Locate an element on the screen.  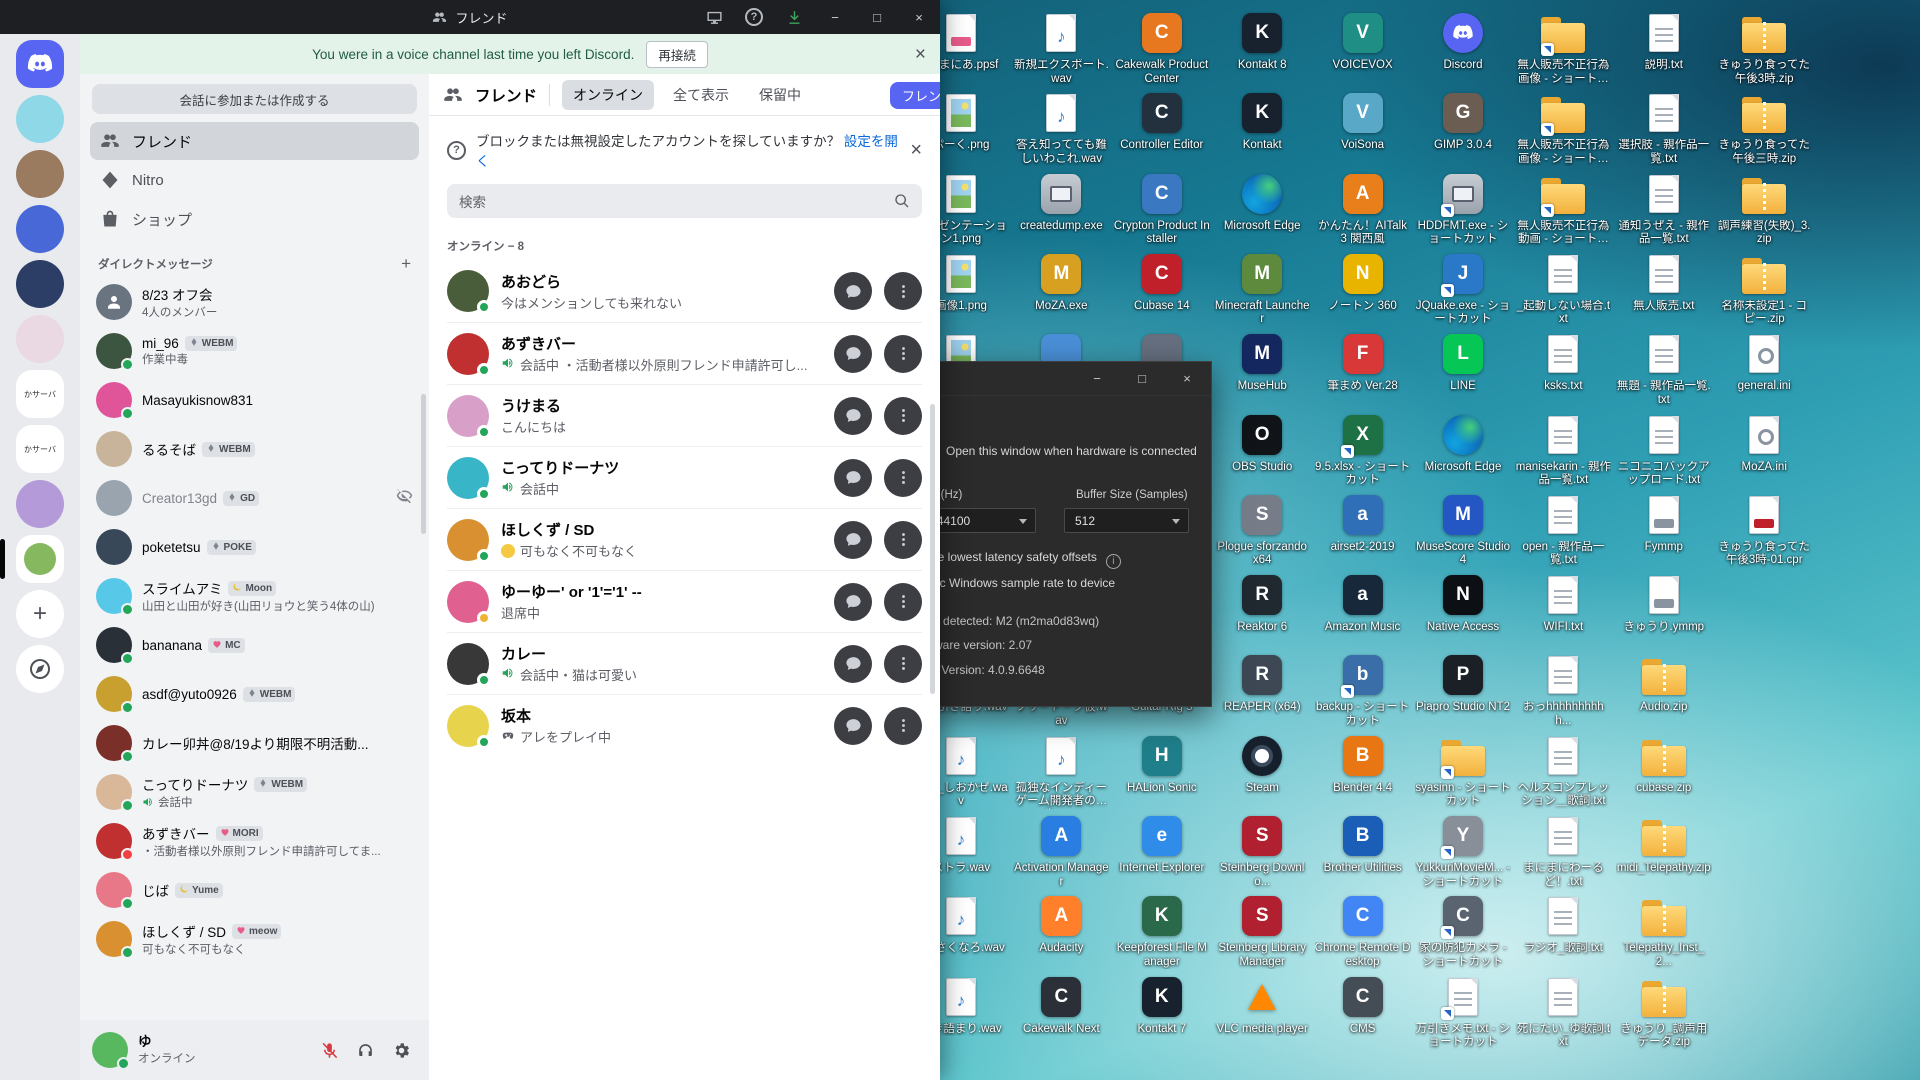
window-minimize-button: − is located at coordinates (835, 17).